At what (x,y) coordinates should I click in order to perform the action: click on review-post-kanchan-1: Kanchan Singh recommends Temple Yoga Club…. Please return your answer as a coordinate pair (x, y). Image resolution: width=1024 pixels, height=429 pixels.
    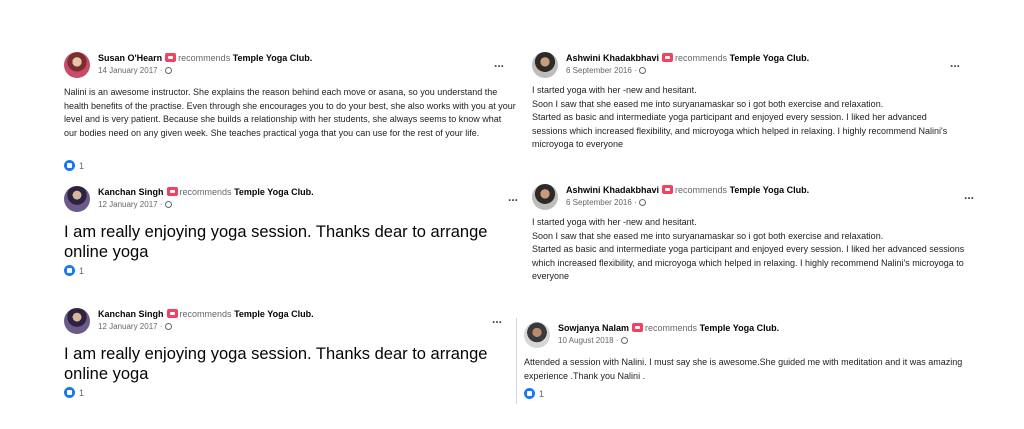
    Looking at the image, I should click on (294, 233).